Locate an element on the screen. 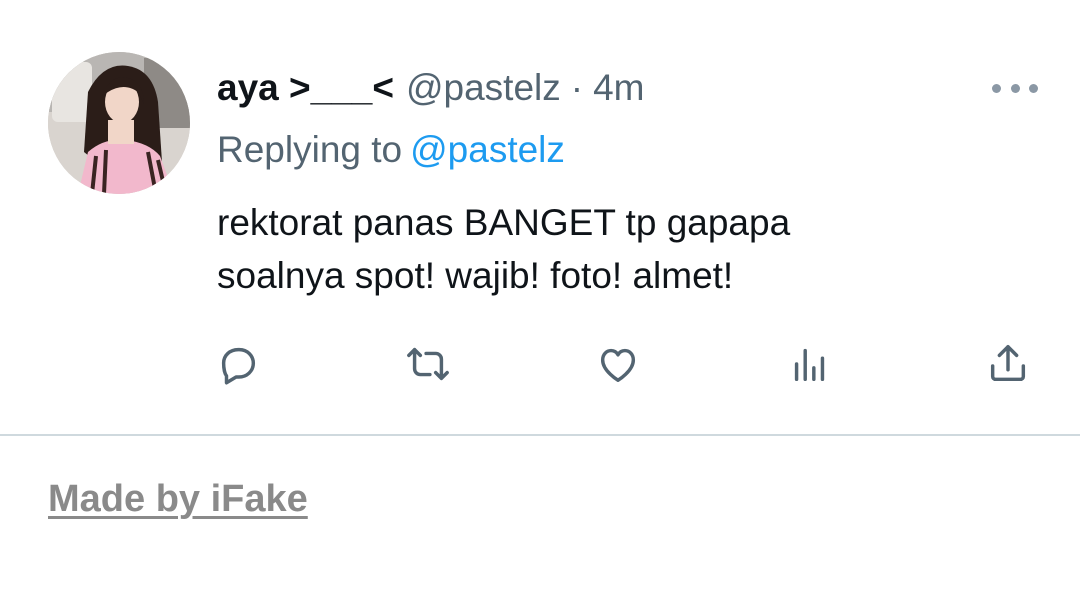  more-options-icon is located at coordinates (1015, 88).